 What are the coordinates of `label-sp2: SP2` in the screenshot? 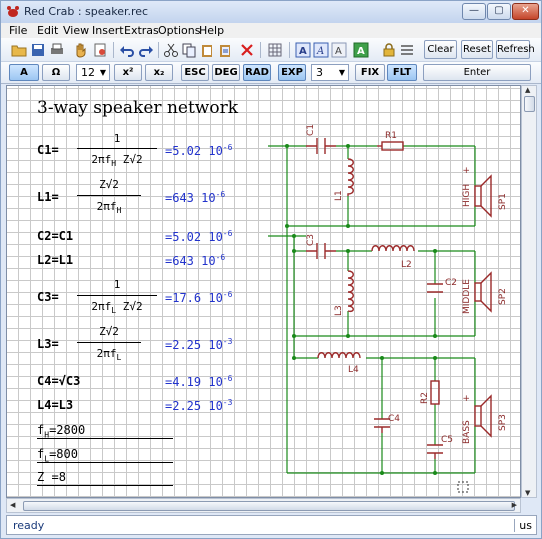 It's located at (503, 296).